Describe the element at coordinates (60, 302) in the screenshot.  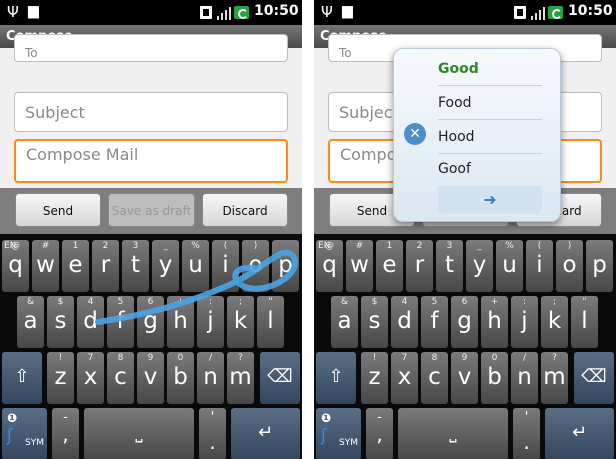
I see `key-alt-label: $` at that location.